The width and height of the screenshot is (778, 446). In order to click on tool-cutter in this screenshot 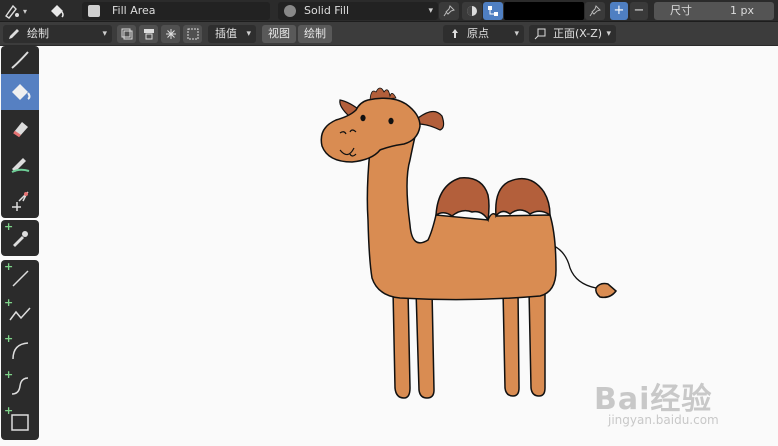, I will do `click(20, 200)`.